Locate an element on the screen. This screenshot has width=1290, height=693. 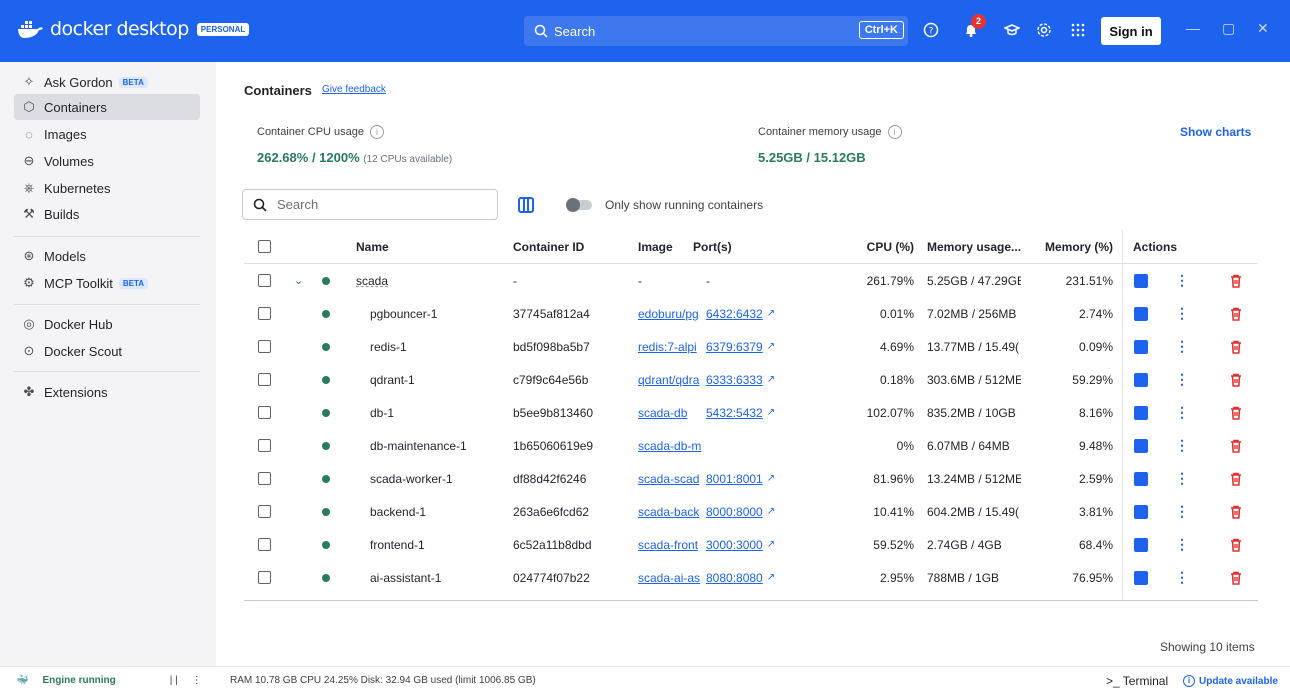
container-name: db-maintenance-1 is located at coordinates (418, 445).